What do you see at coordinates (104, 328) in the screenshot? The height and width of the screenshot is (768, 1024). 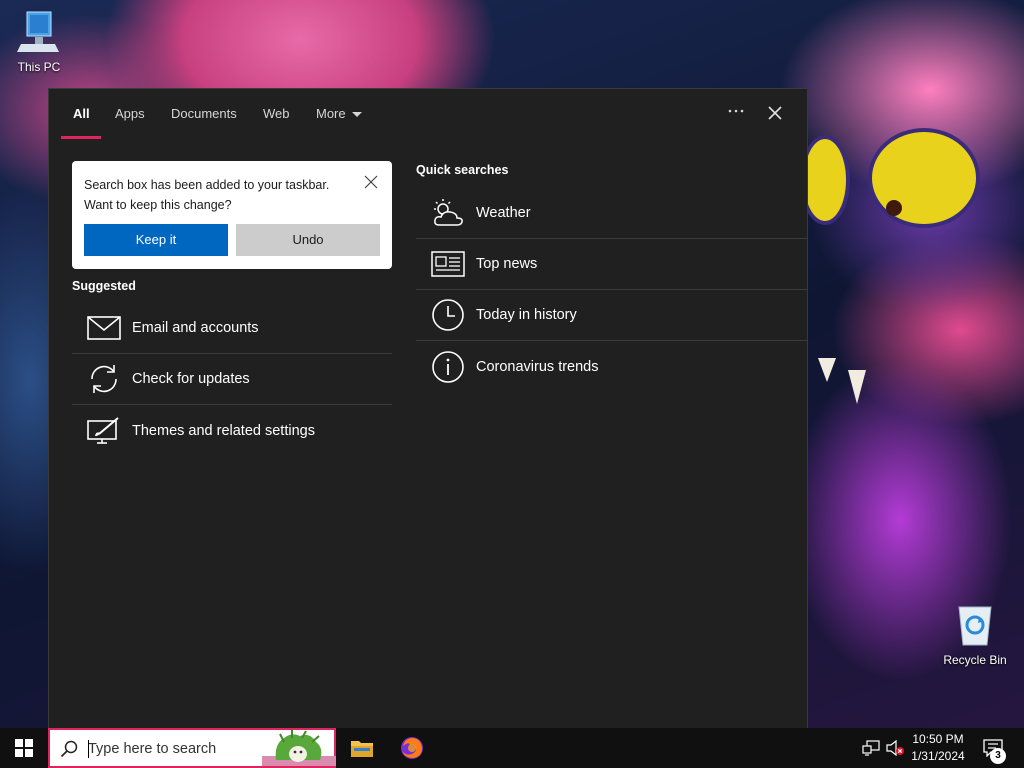 I see `mail-icon` at bounding box center [104, 328].